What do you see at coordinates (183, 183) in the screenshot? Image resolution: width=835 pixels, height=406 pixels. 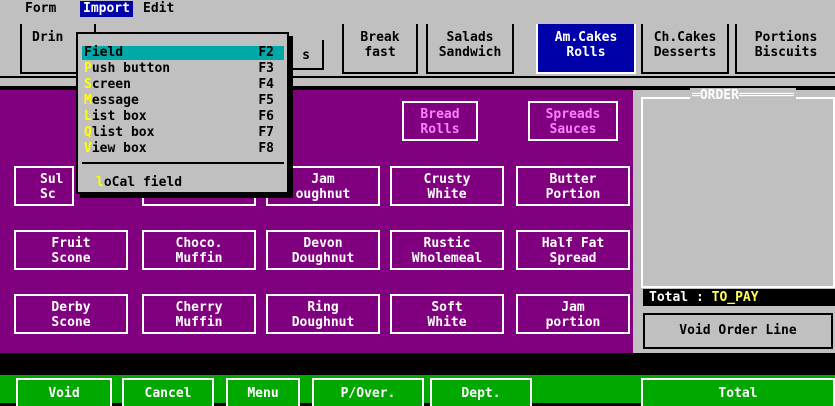 I see `menu-item-local-field: loCal field` at bounding box center [183, 183].